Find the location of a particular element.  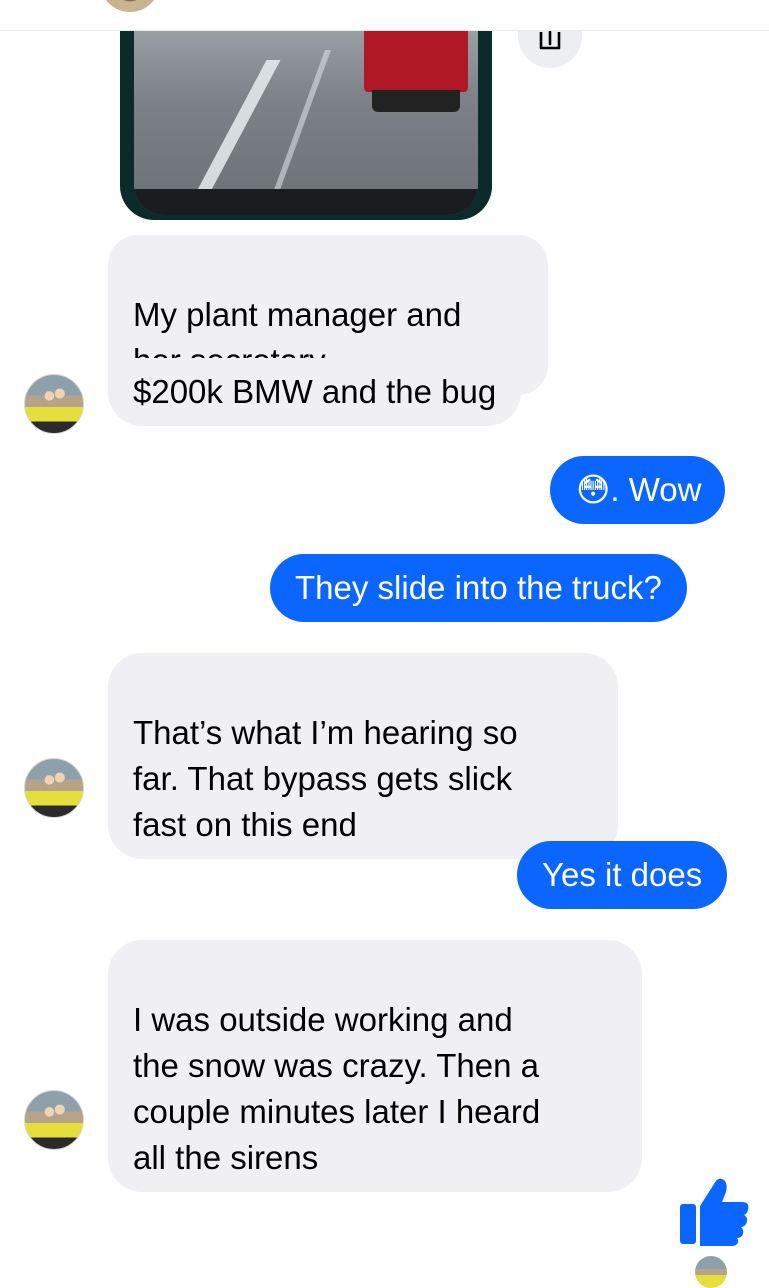

photo-content is located at coordinates (306, 117).